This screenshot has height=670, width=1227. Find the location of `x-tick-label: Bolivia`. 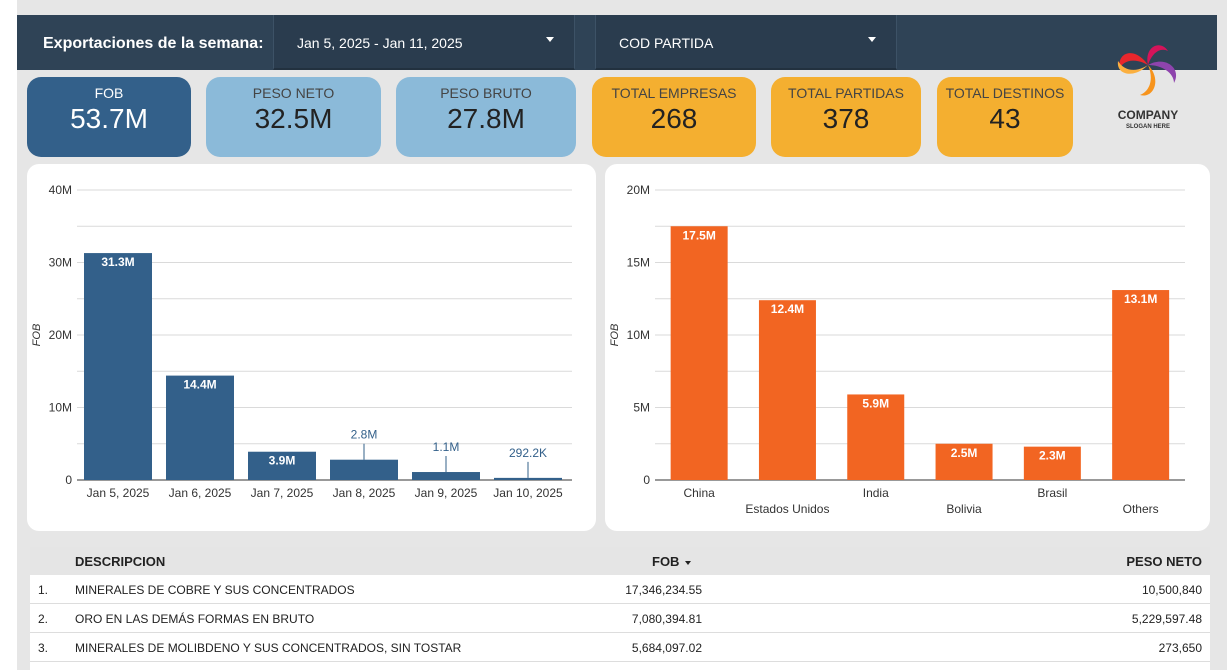

x-tick-label: Bolivia is located at coordinates (964, 509).